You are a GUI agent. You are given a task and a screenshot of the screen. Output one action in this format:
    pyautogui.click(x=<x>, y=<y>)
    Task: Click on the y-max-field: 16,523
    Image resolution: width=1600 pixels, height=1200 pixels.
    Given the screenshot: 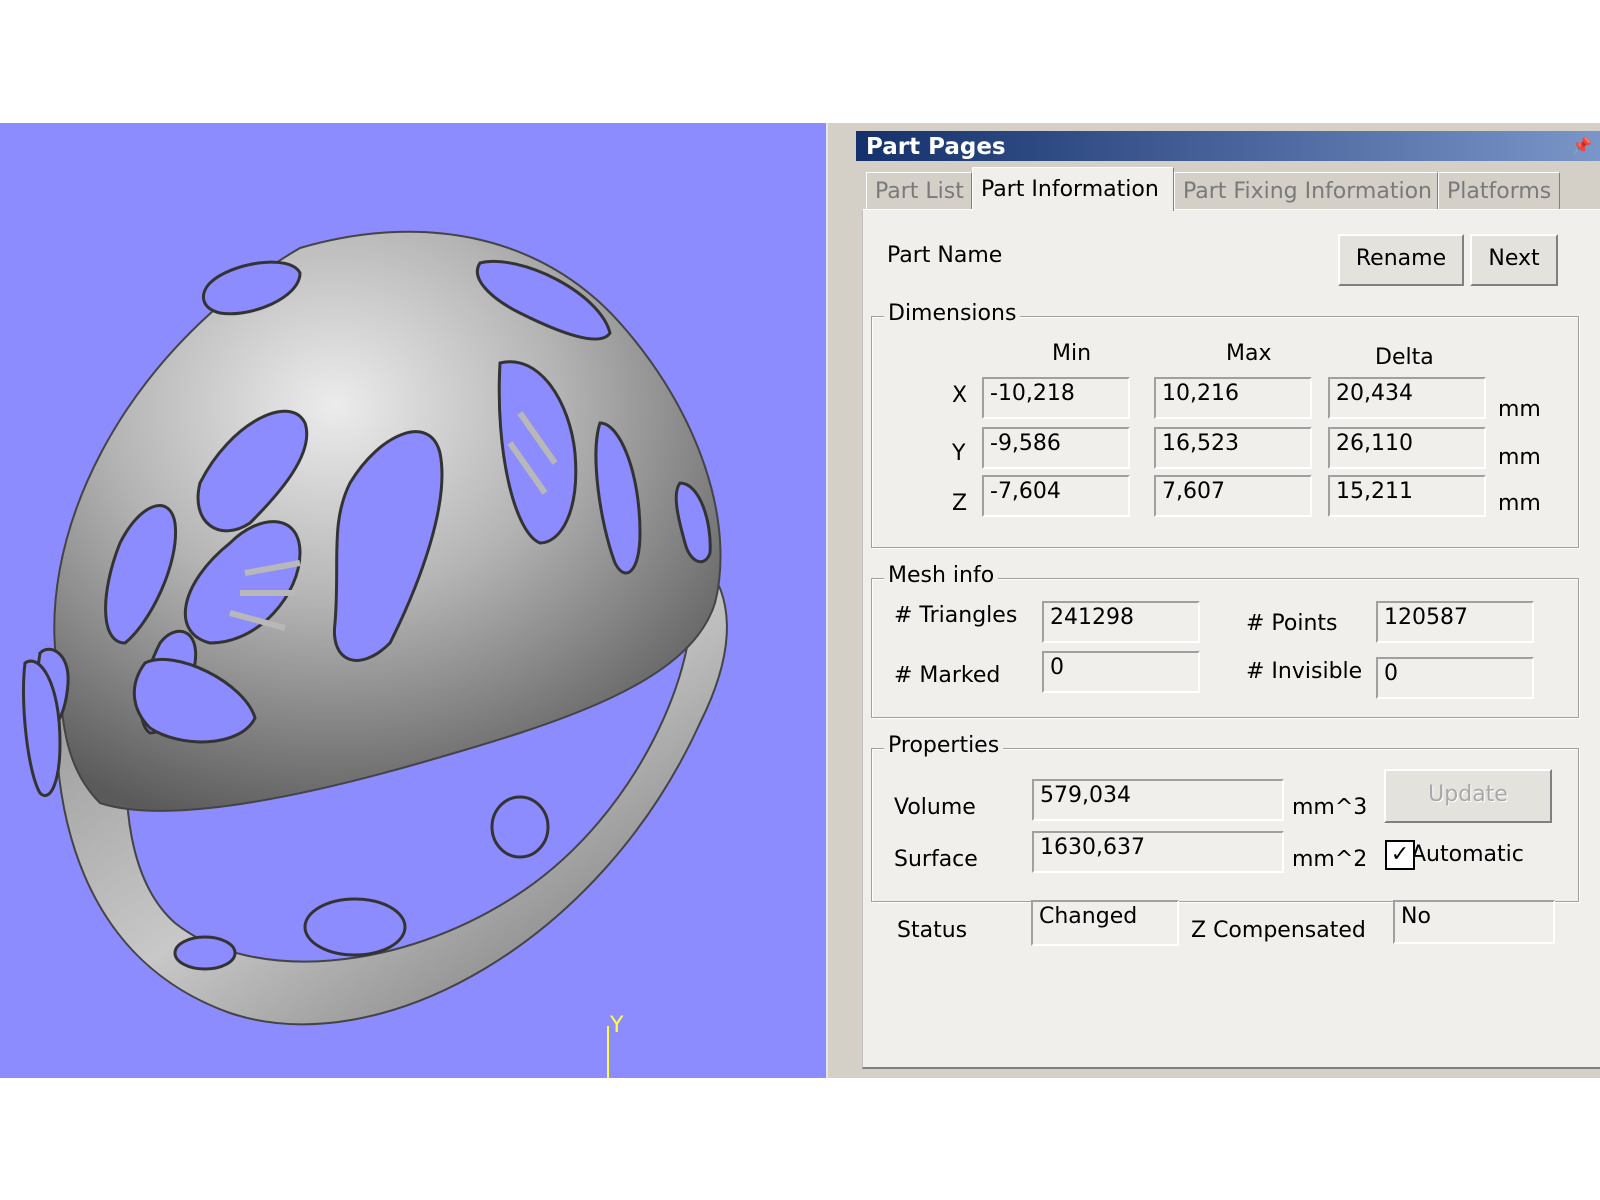 What is the action you would take?
    pyautogui.click(x=1233, y=448)
    